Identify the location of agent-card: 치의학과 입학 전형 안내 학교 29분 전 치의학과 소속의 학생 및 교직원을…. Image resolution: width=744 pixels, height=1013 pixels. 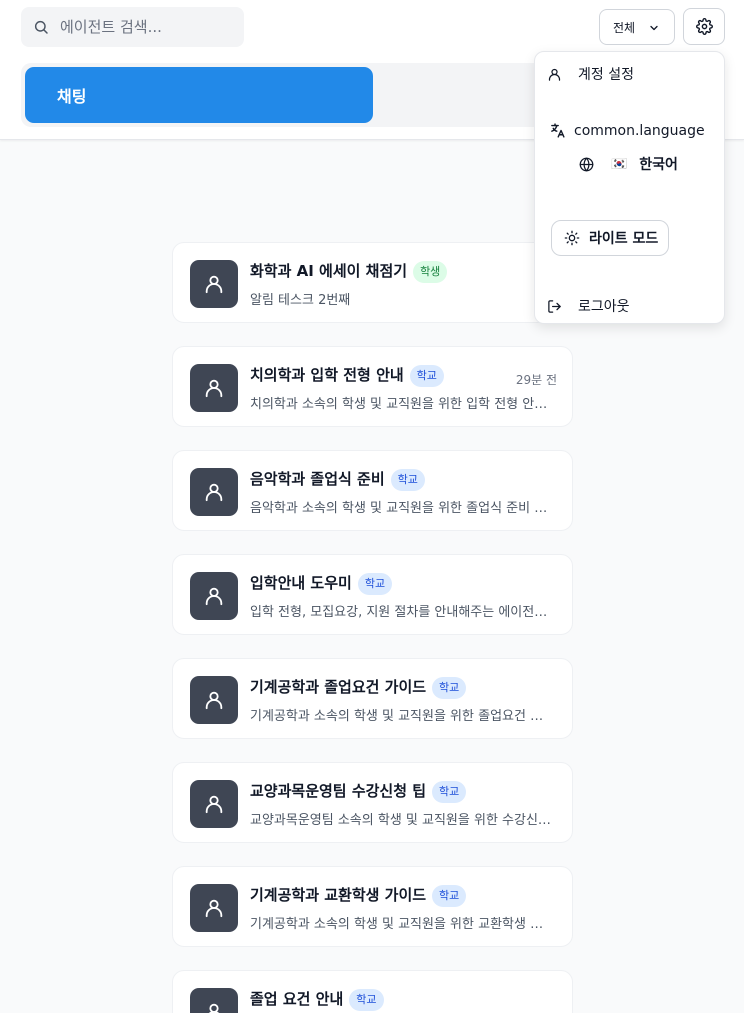
(372, 386).